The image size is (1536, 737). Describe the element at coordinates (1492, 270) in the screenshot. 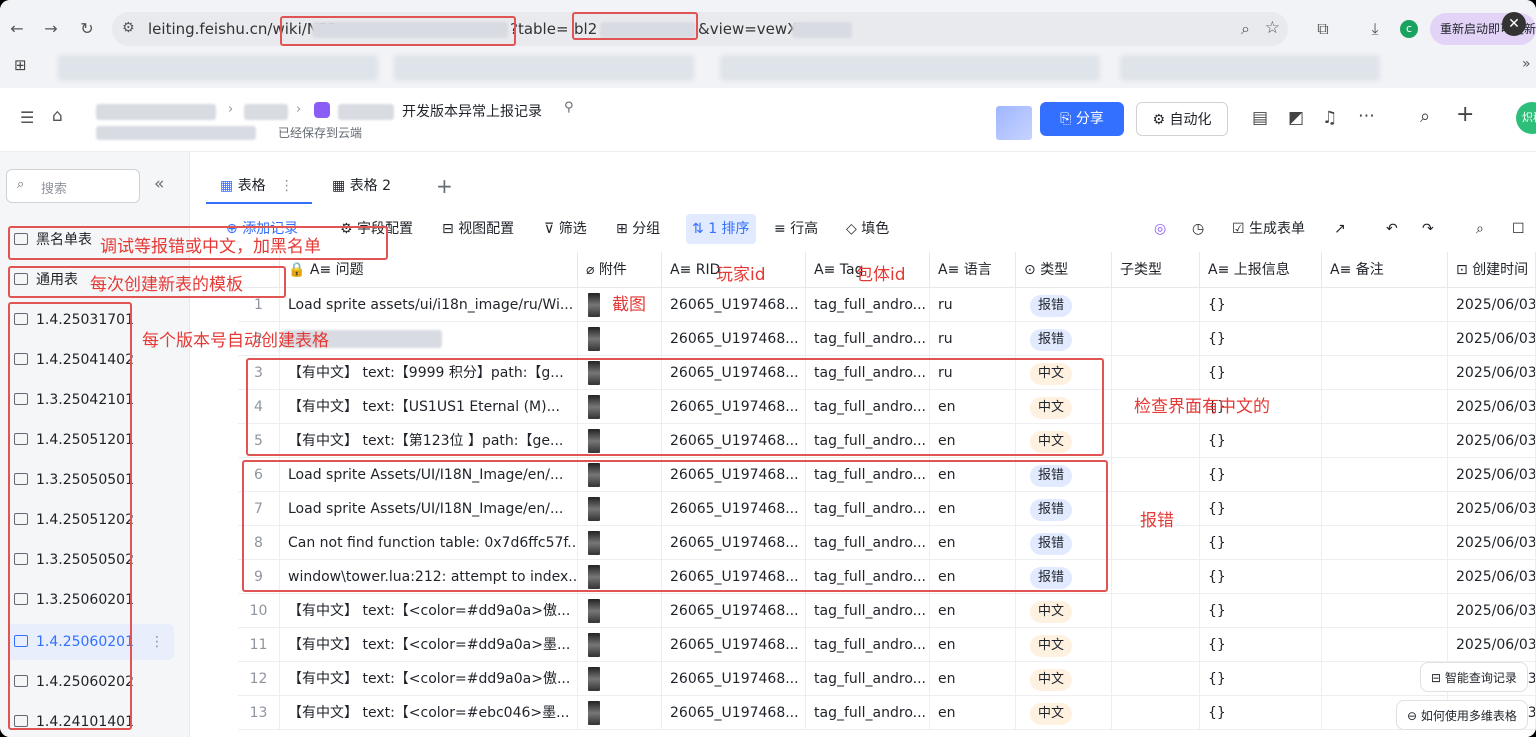

I see `col-header-created: ⊡ 创建时间` at that location.